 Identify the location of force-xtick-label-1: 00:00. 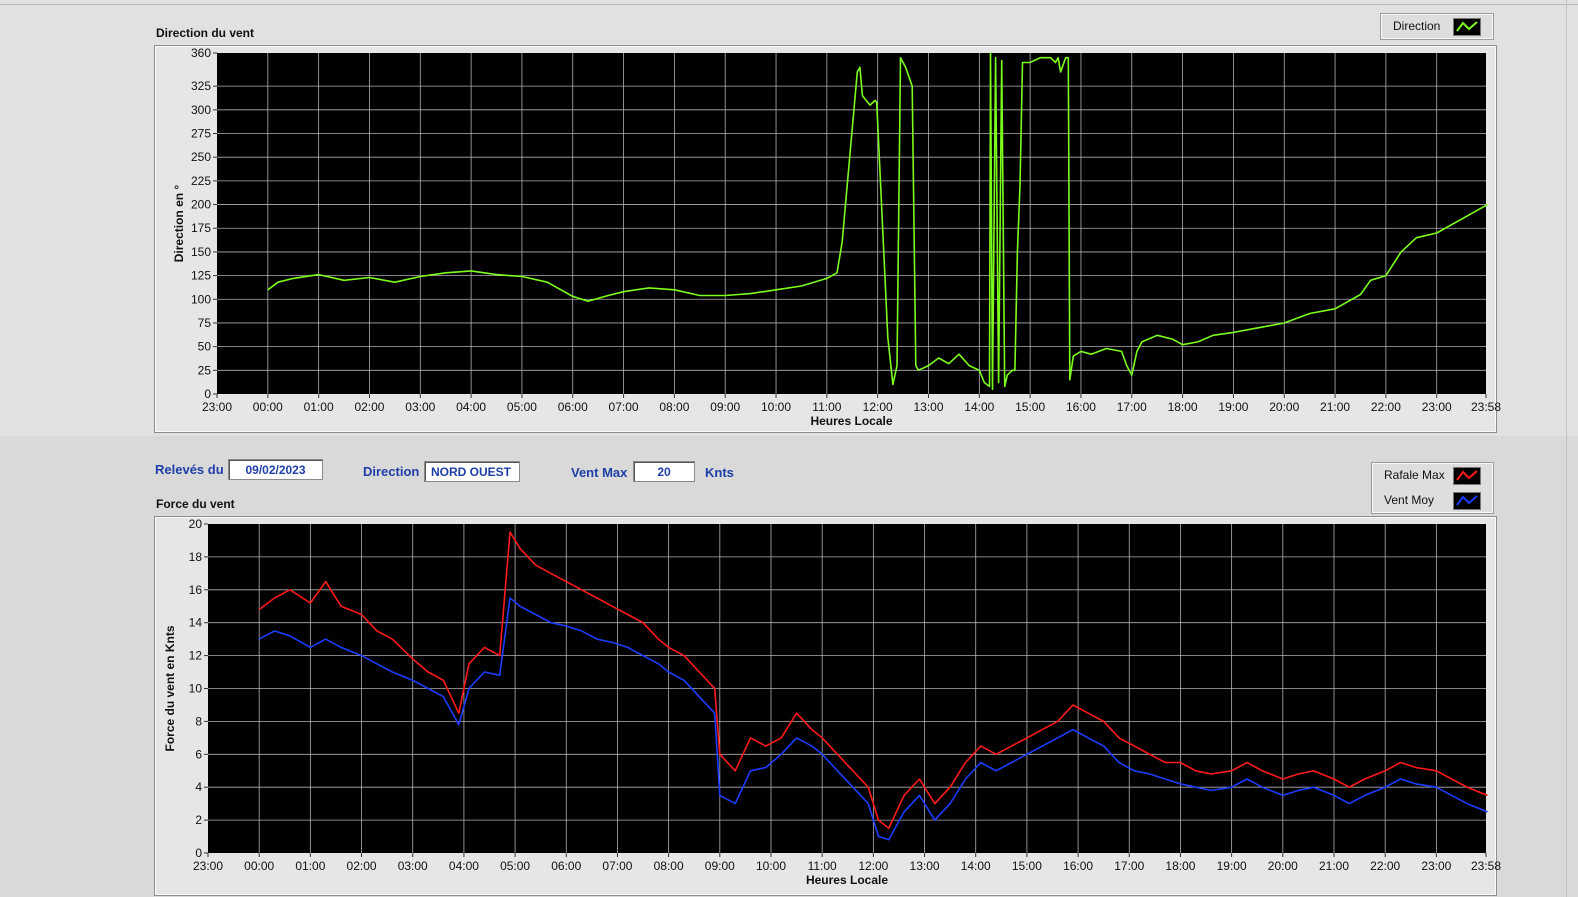
(259, 866).